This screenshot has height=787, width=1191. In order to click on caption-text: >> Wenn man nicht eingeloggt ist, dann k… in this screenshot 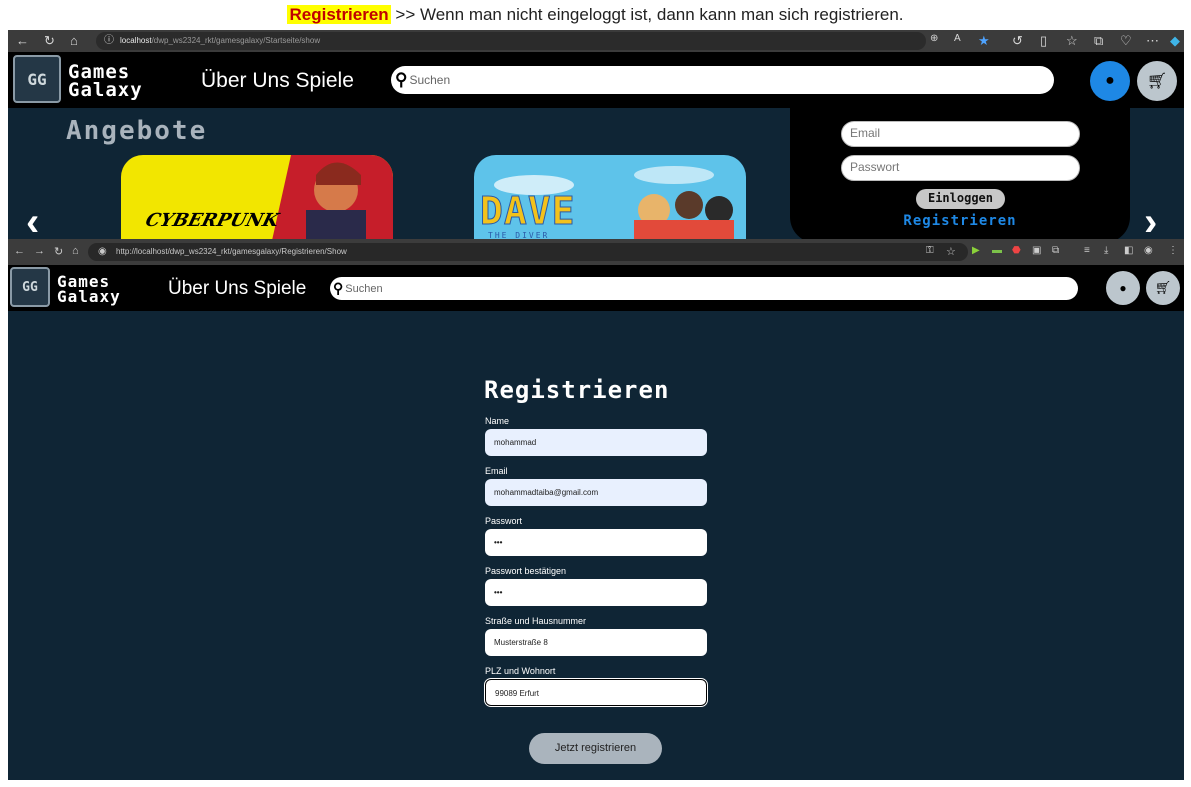, I will do `click(647, 14)`.